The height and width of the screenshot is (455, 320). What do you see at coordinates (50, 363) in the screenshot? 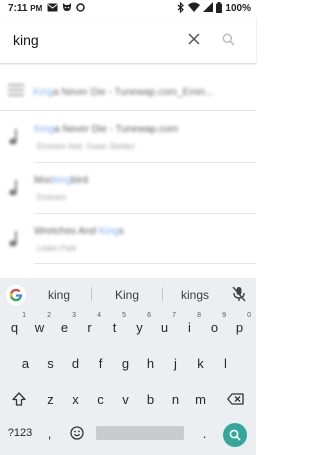
I see `key-s: s` at bounding box center [50, 363].